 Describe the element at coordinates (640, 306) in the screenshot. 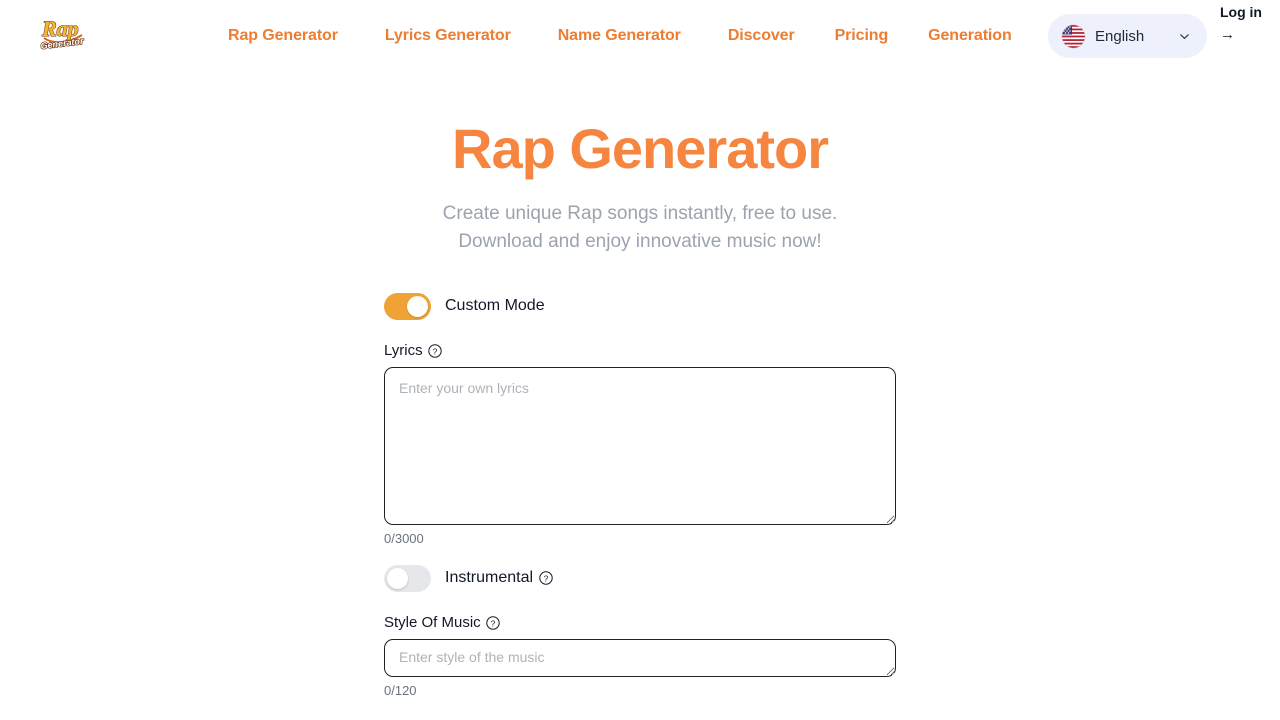

I see `custom-mode-row: Custom Mode` at that location.